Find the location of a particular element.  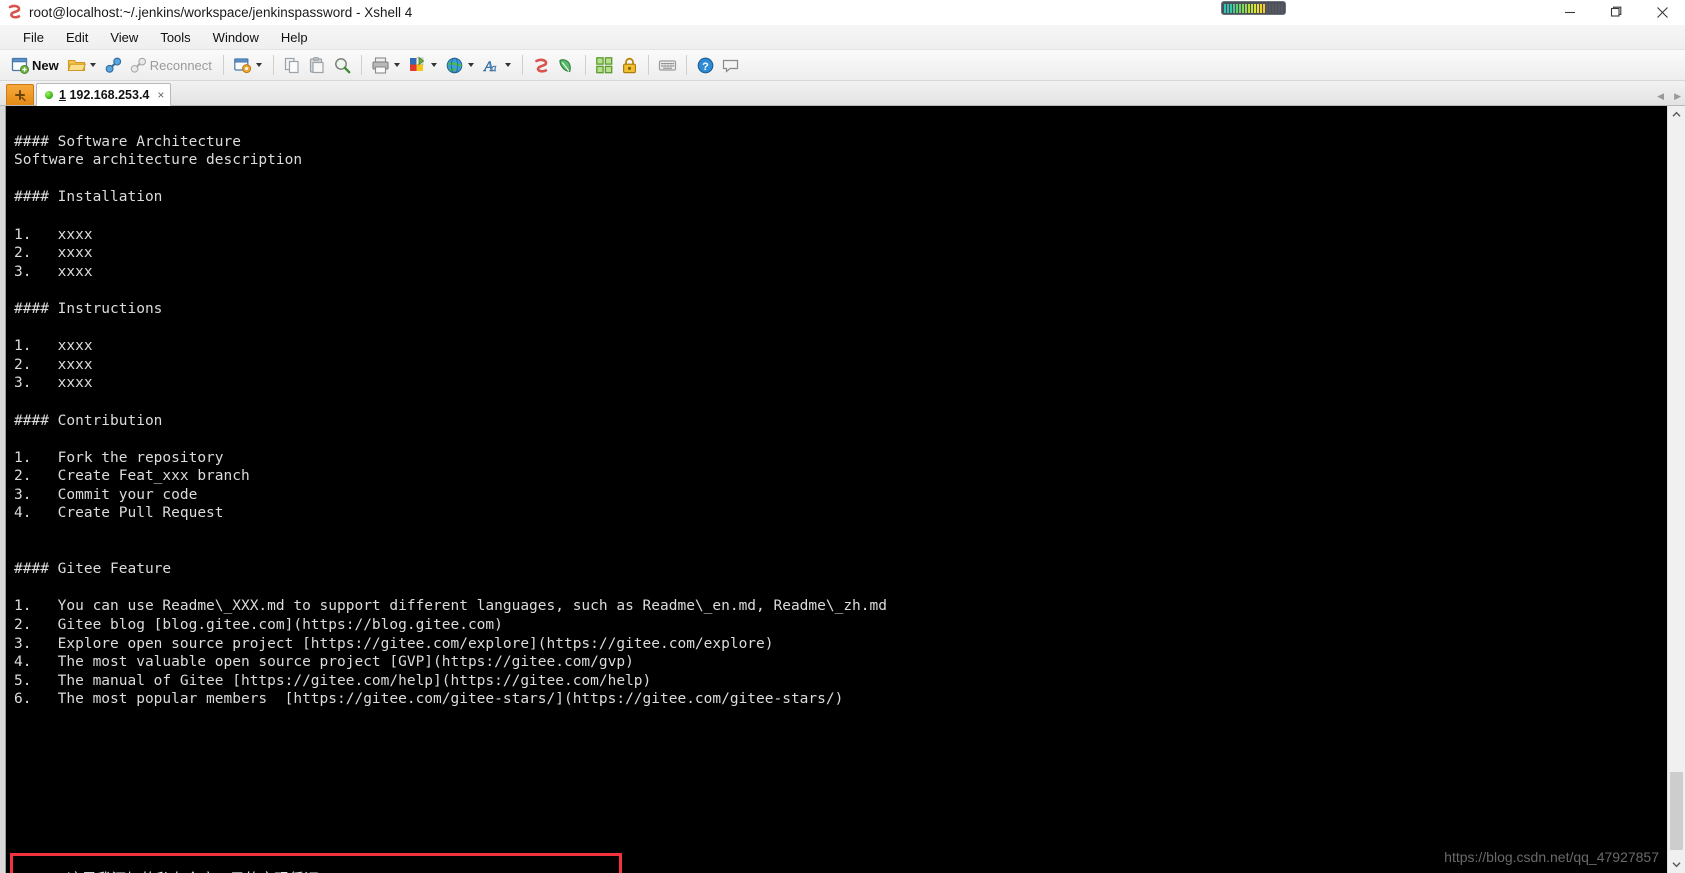

toolbar: New Reconnect A a ? is located at coordinates (842, 65).